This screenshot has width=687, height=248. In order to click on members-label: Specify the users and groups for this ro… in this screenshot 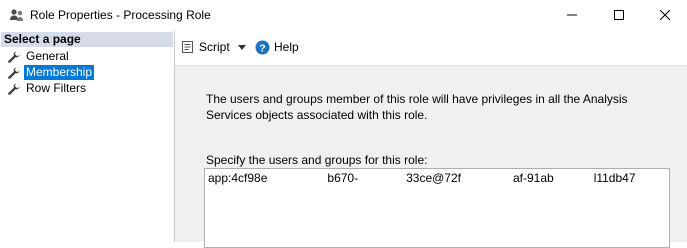, I will do `click(317, 160)`.